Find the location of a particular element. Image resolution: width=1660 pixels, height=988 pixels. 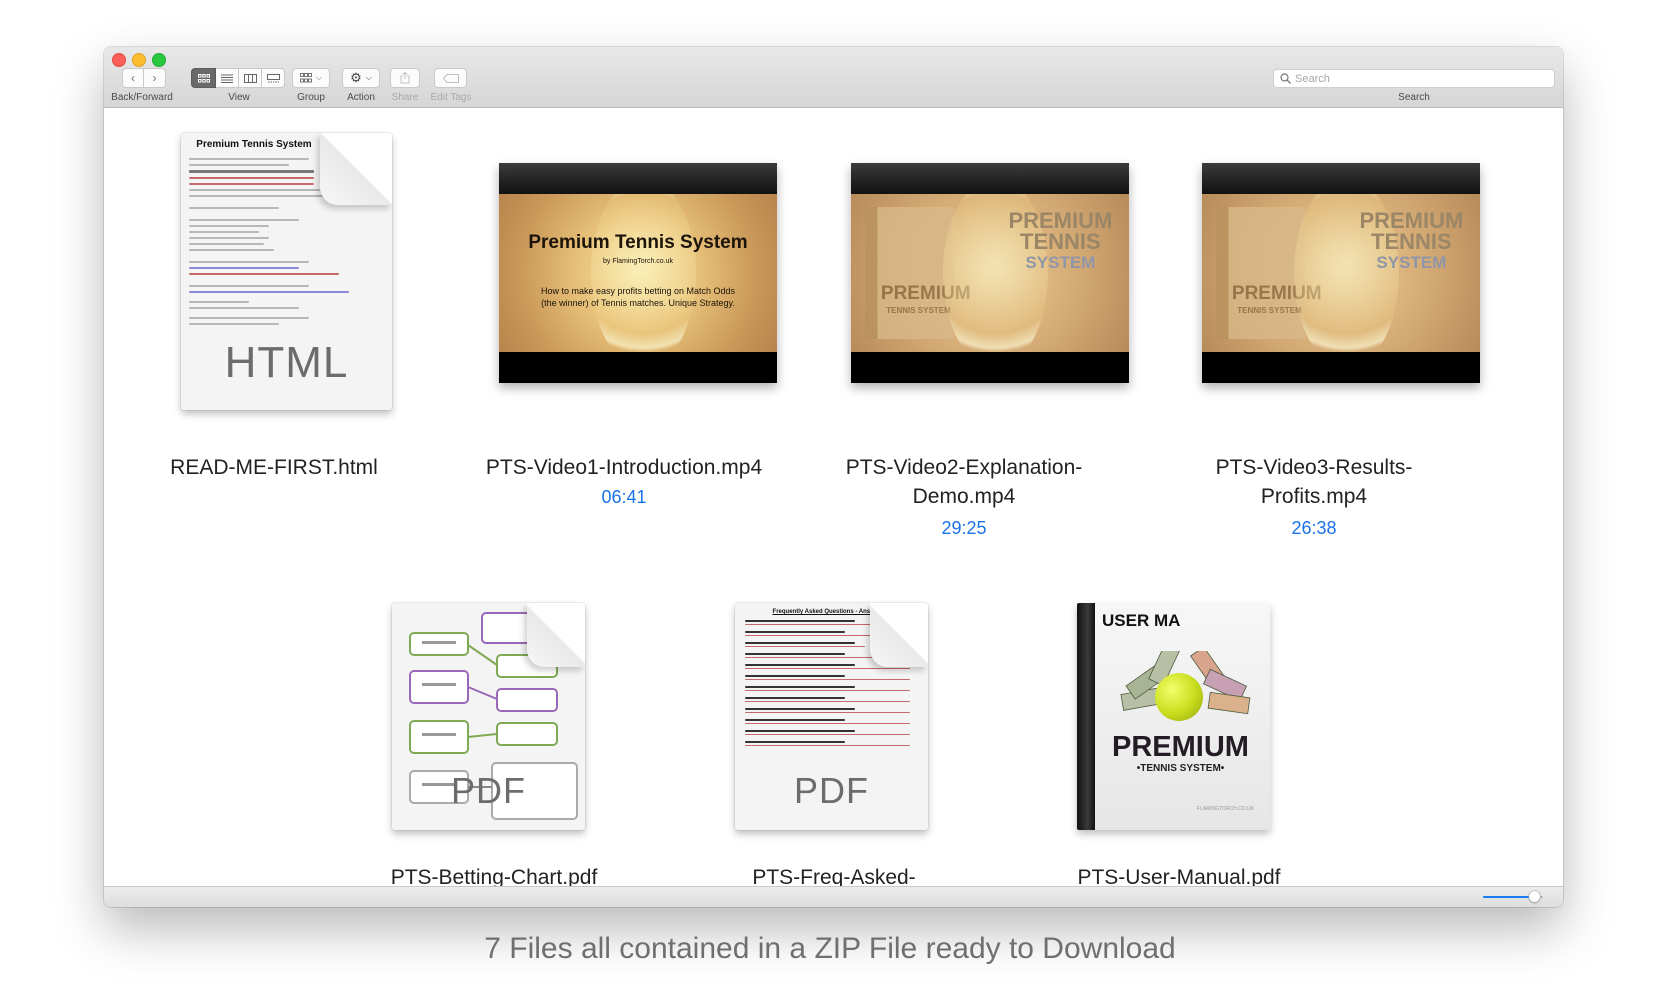

share-icon is located at coordinates (405, 78).